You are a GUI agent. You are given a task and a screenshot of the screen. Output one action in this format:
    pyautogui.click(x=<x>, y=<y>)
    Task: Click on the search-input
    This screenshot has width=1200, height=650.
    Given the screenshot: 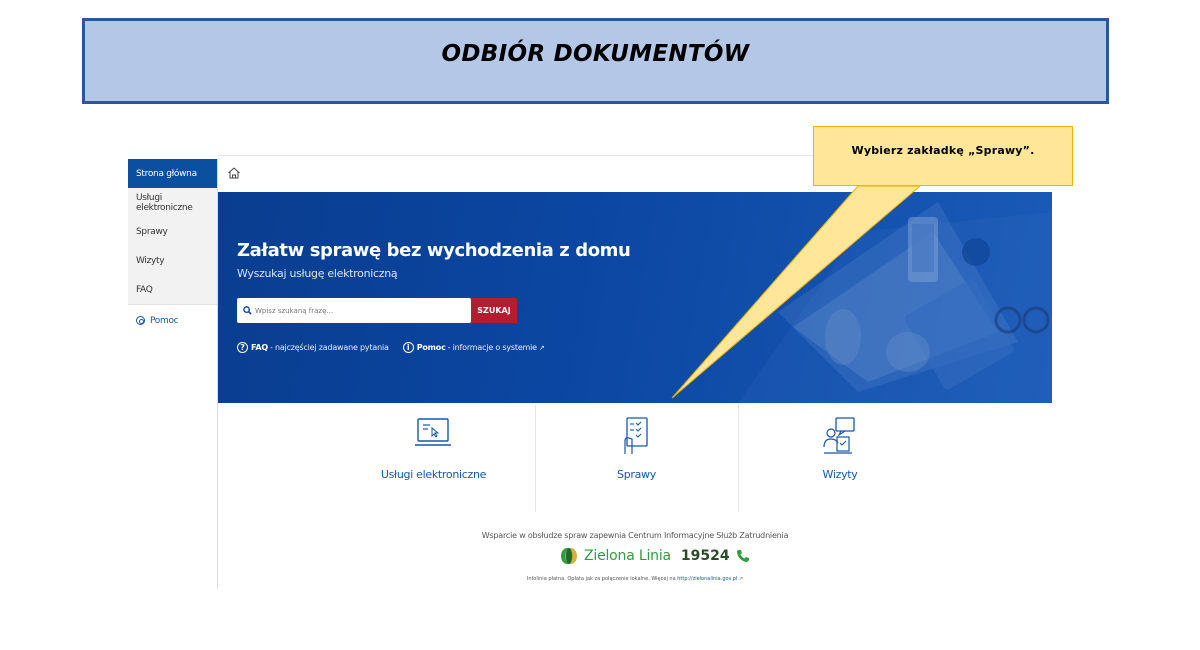 What is the action you would take?
    pyautogui.click(x=355, y=310)
    